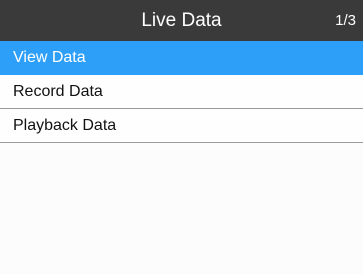 This screenshot has width=363, height=274. I want to click on page-title: Live Data, so click(181, 20).